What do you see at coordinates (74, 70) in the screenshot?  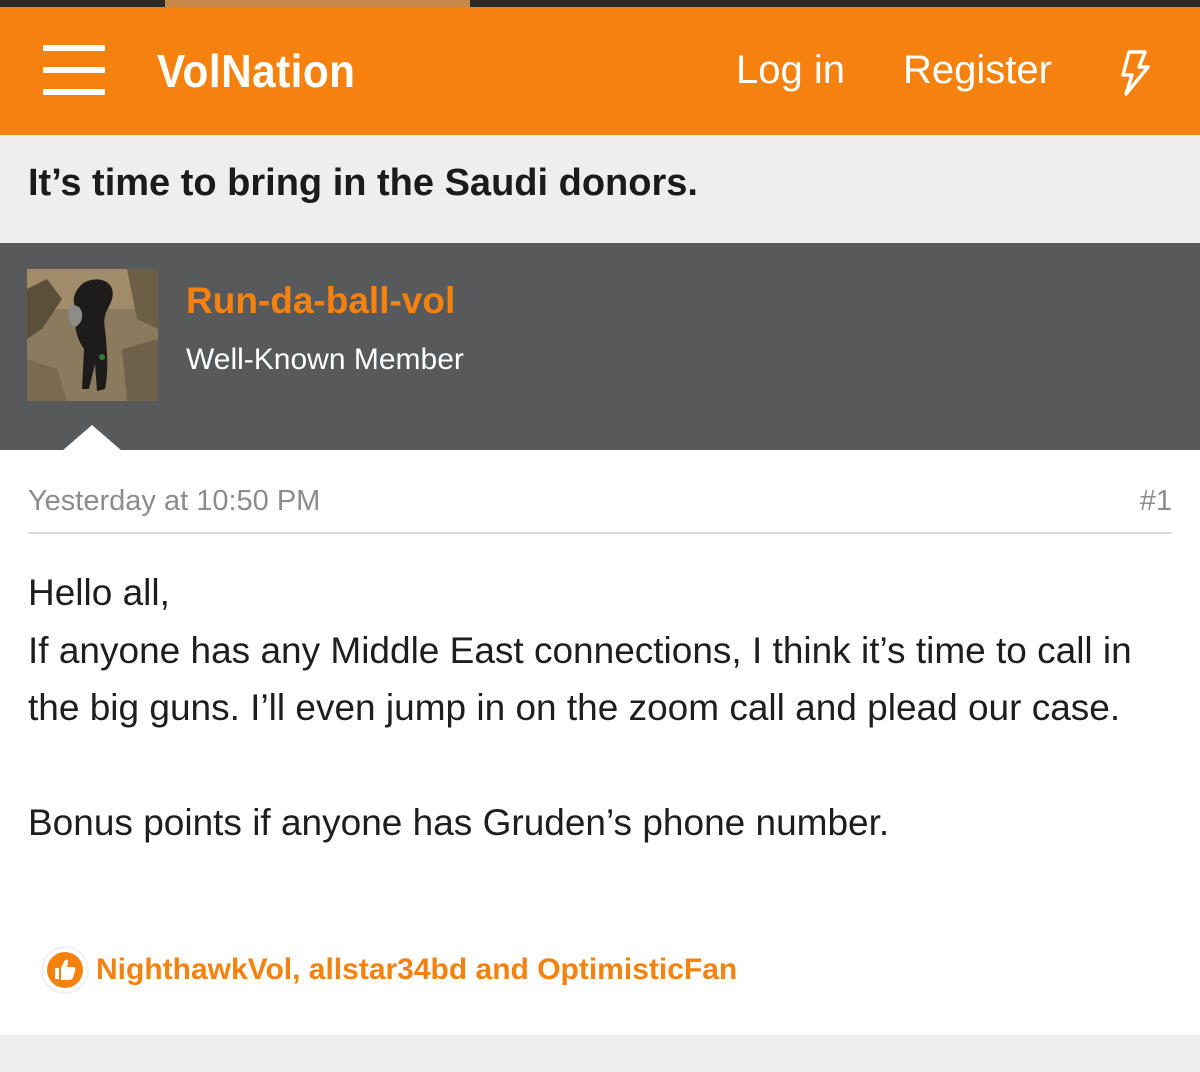 I see `hamburger-menu-icon` at bounding box center [74, 70].